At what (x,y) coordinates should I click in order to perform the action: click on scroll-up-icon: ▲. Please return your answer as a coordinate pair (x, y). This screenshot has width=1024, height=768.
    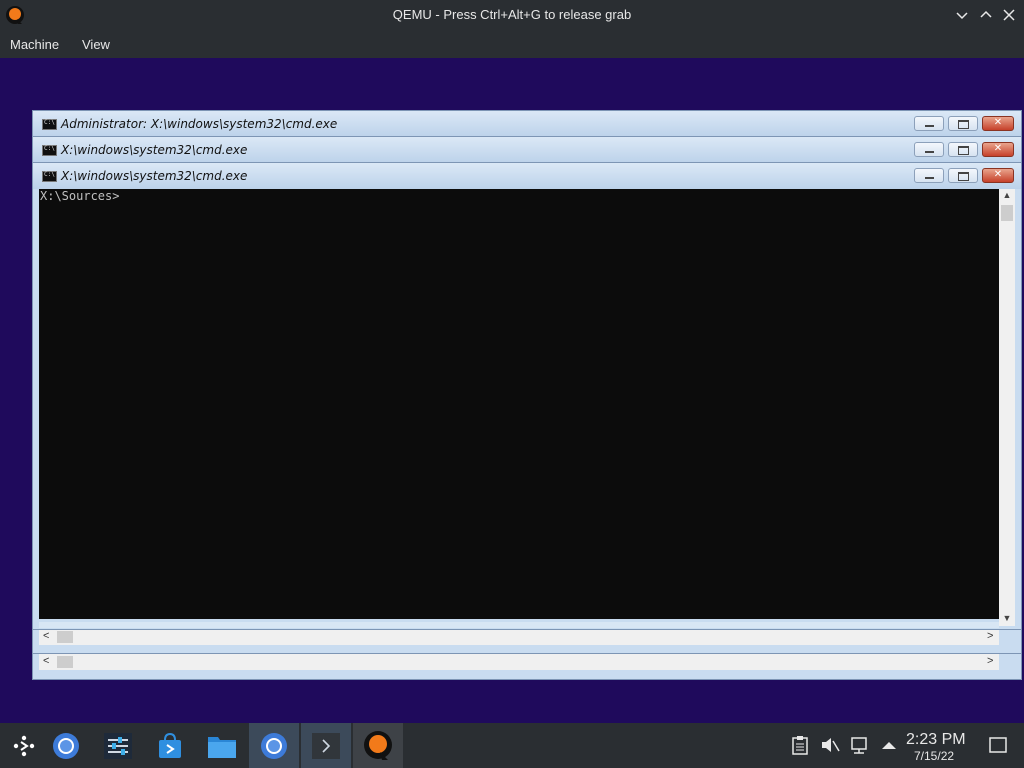
    Looking at the image, I should click on (1007, 195).